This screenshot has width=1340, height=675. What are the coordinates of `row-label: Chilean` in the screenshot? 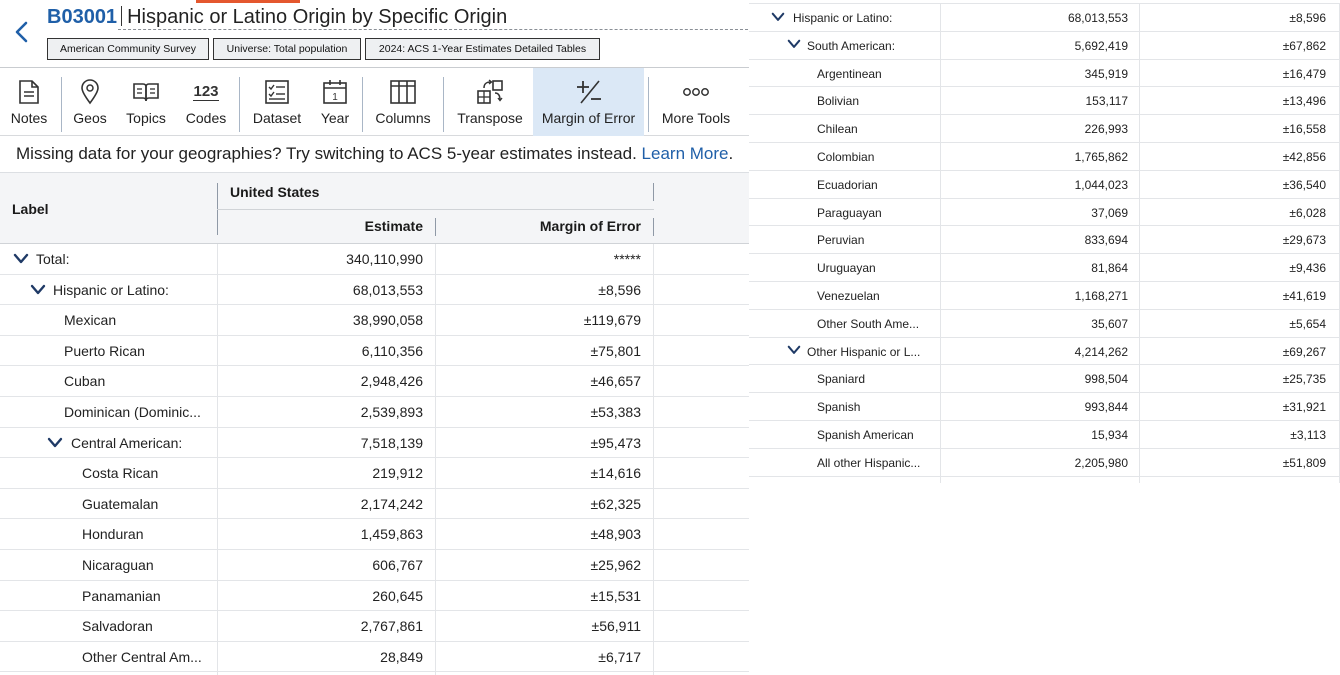 It's located at (837, 129).